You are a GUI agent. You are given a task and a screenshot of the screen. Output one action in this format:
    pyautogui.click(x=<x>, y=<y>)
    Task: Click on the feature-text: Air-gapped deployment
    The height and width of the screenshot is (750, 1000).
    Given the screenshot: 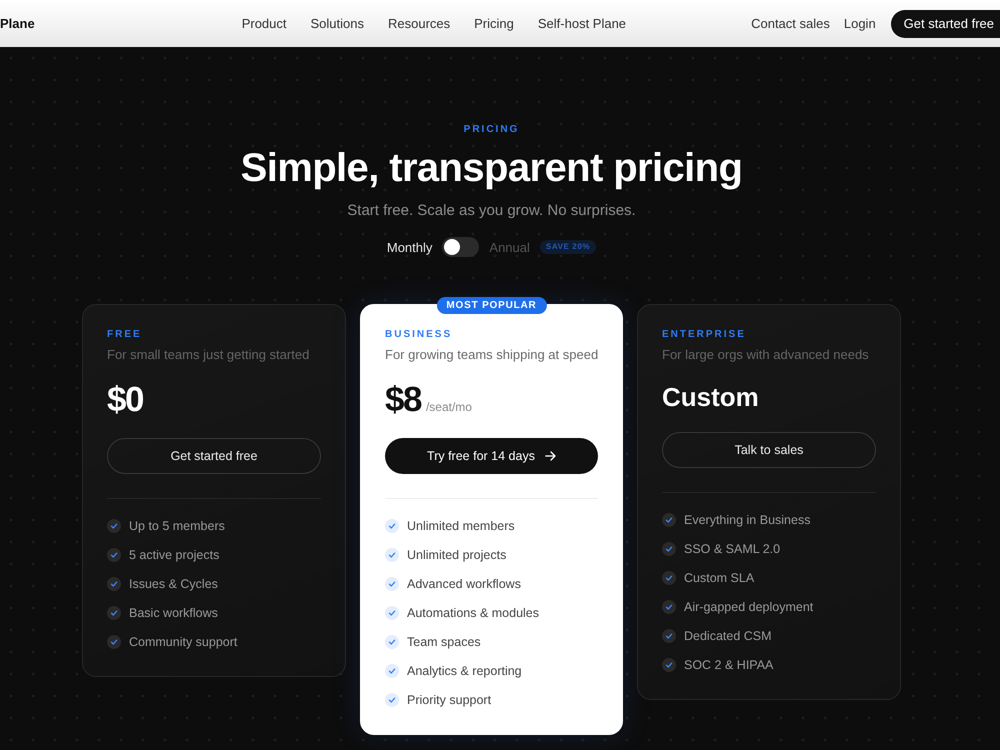 What is the action you would take?
    pyautogui.click(x=749, y=607)
    